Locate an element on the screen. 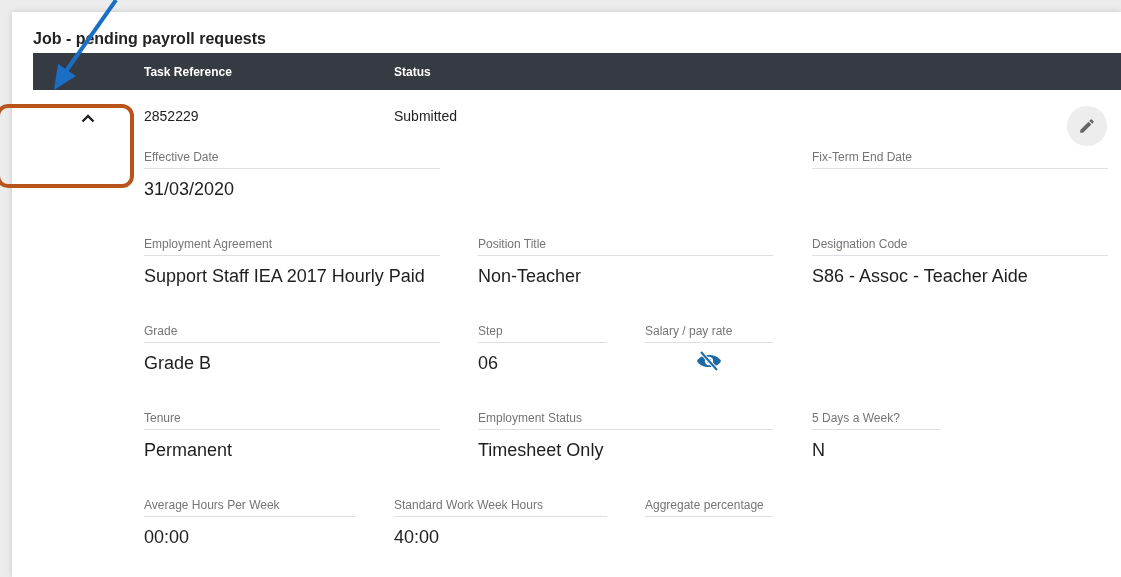 The width and height of the screenshot is (1121, 577). field-label: Average Hours Per Week is located at coordinates (250, 507).